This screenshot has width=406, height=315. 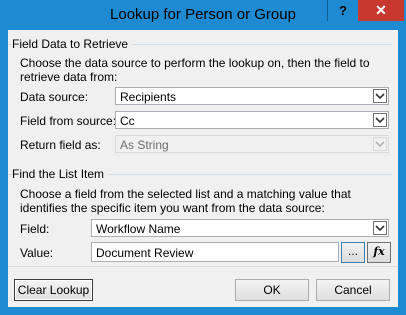 I want to click on data-source-dropdown: Recipients, so click(x=252, y=96).